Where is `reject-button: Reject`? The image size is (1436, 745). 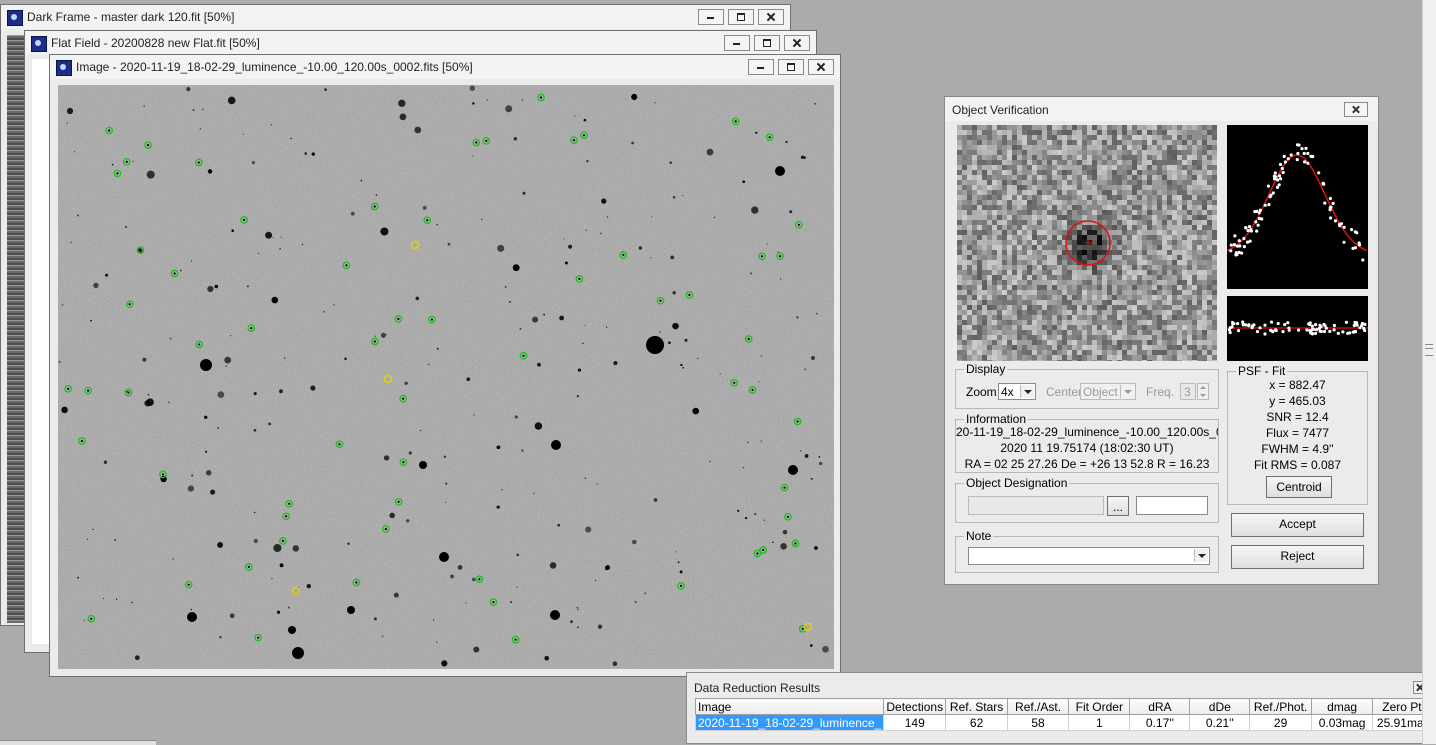
reject-button: Reject is located at coordinates (1297, 557).